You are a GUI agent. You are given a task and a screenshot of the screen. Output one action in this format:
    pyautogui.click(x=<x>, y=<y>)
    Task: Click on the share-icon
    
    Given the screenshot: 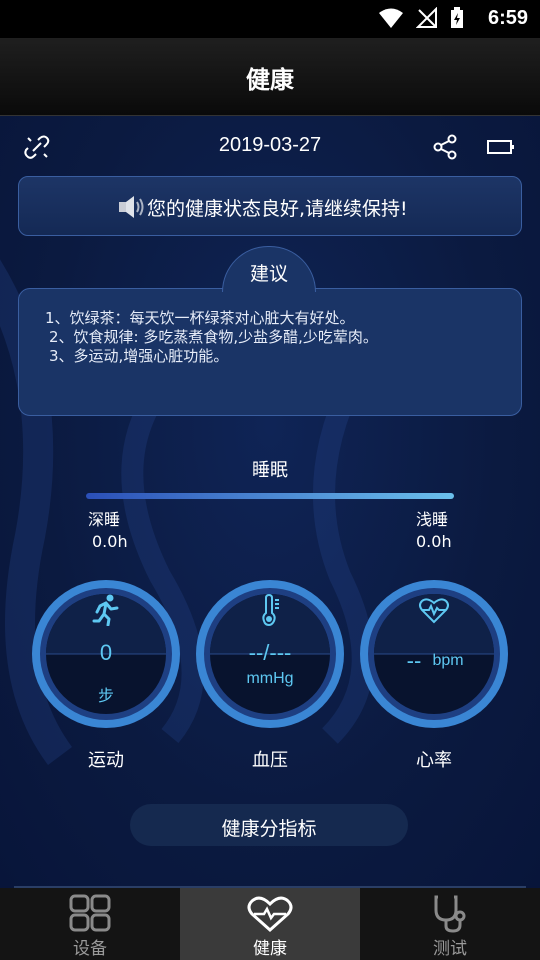 What is the action you would take?
    pyautogui.click(x=445, y=147)
    